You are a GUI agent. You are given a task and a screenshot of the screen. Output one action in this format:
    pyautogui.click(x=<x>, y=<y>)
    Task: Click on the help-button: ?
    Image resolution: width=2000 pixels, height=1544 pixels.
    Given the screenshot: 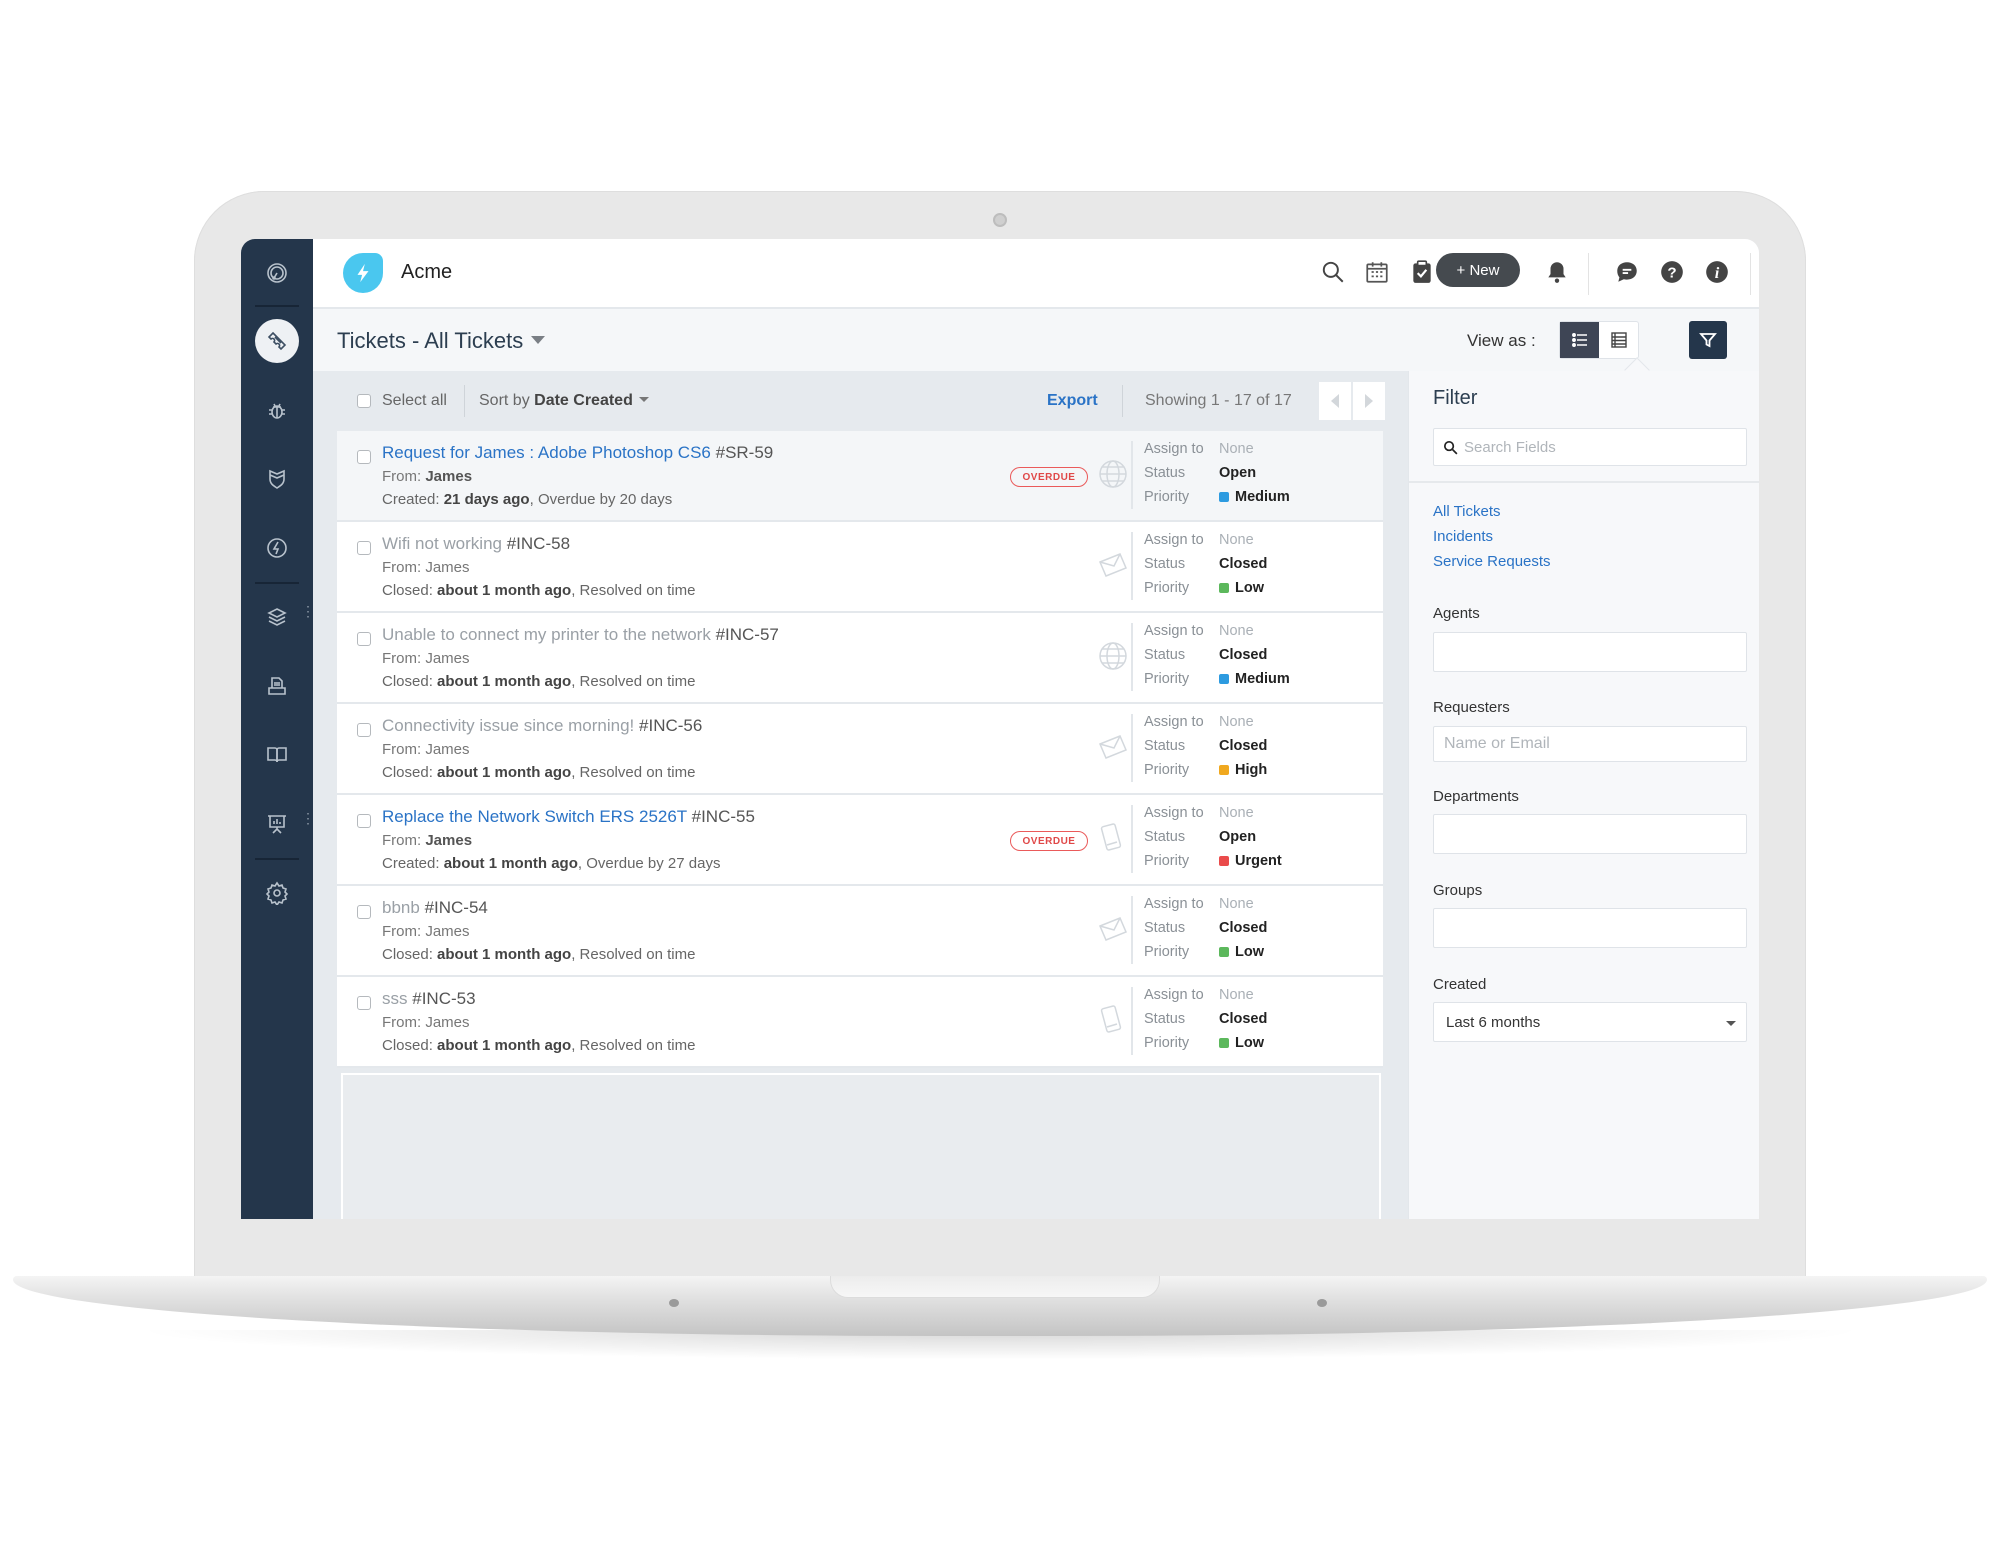 What is the action you would take?
    pyautogui.click(x=1672, y=272)
    